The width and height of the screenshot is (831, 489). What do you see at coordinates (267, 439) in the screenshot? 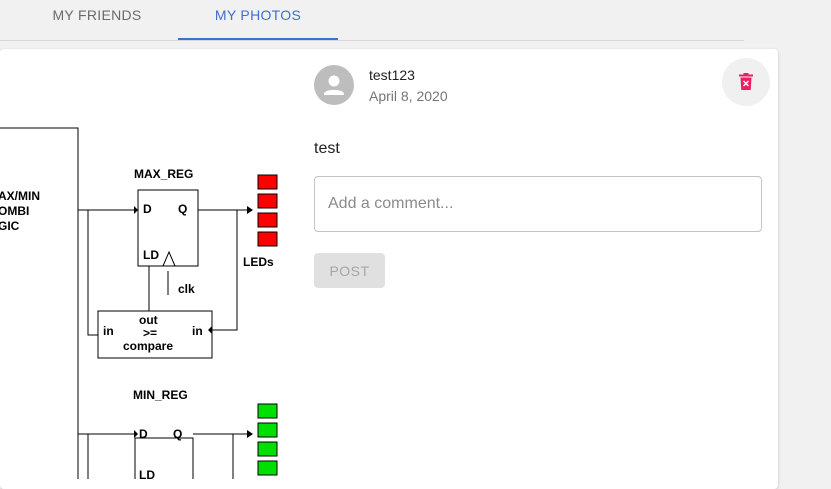
I see `green-leds` at bounding box center [267, 439].